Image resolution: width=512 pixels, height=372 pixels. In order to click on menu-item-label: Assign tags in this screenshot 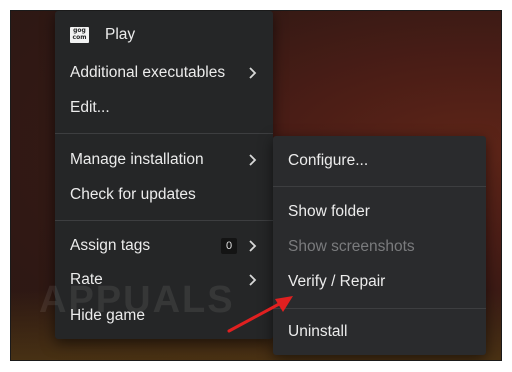, I will do `click(110, 245)`.